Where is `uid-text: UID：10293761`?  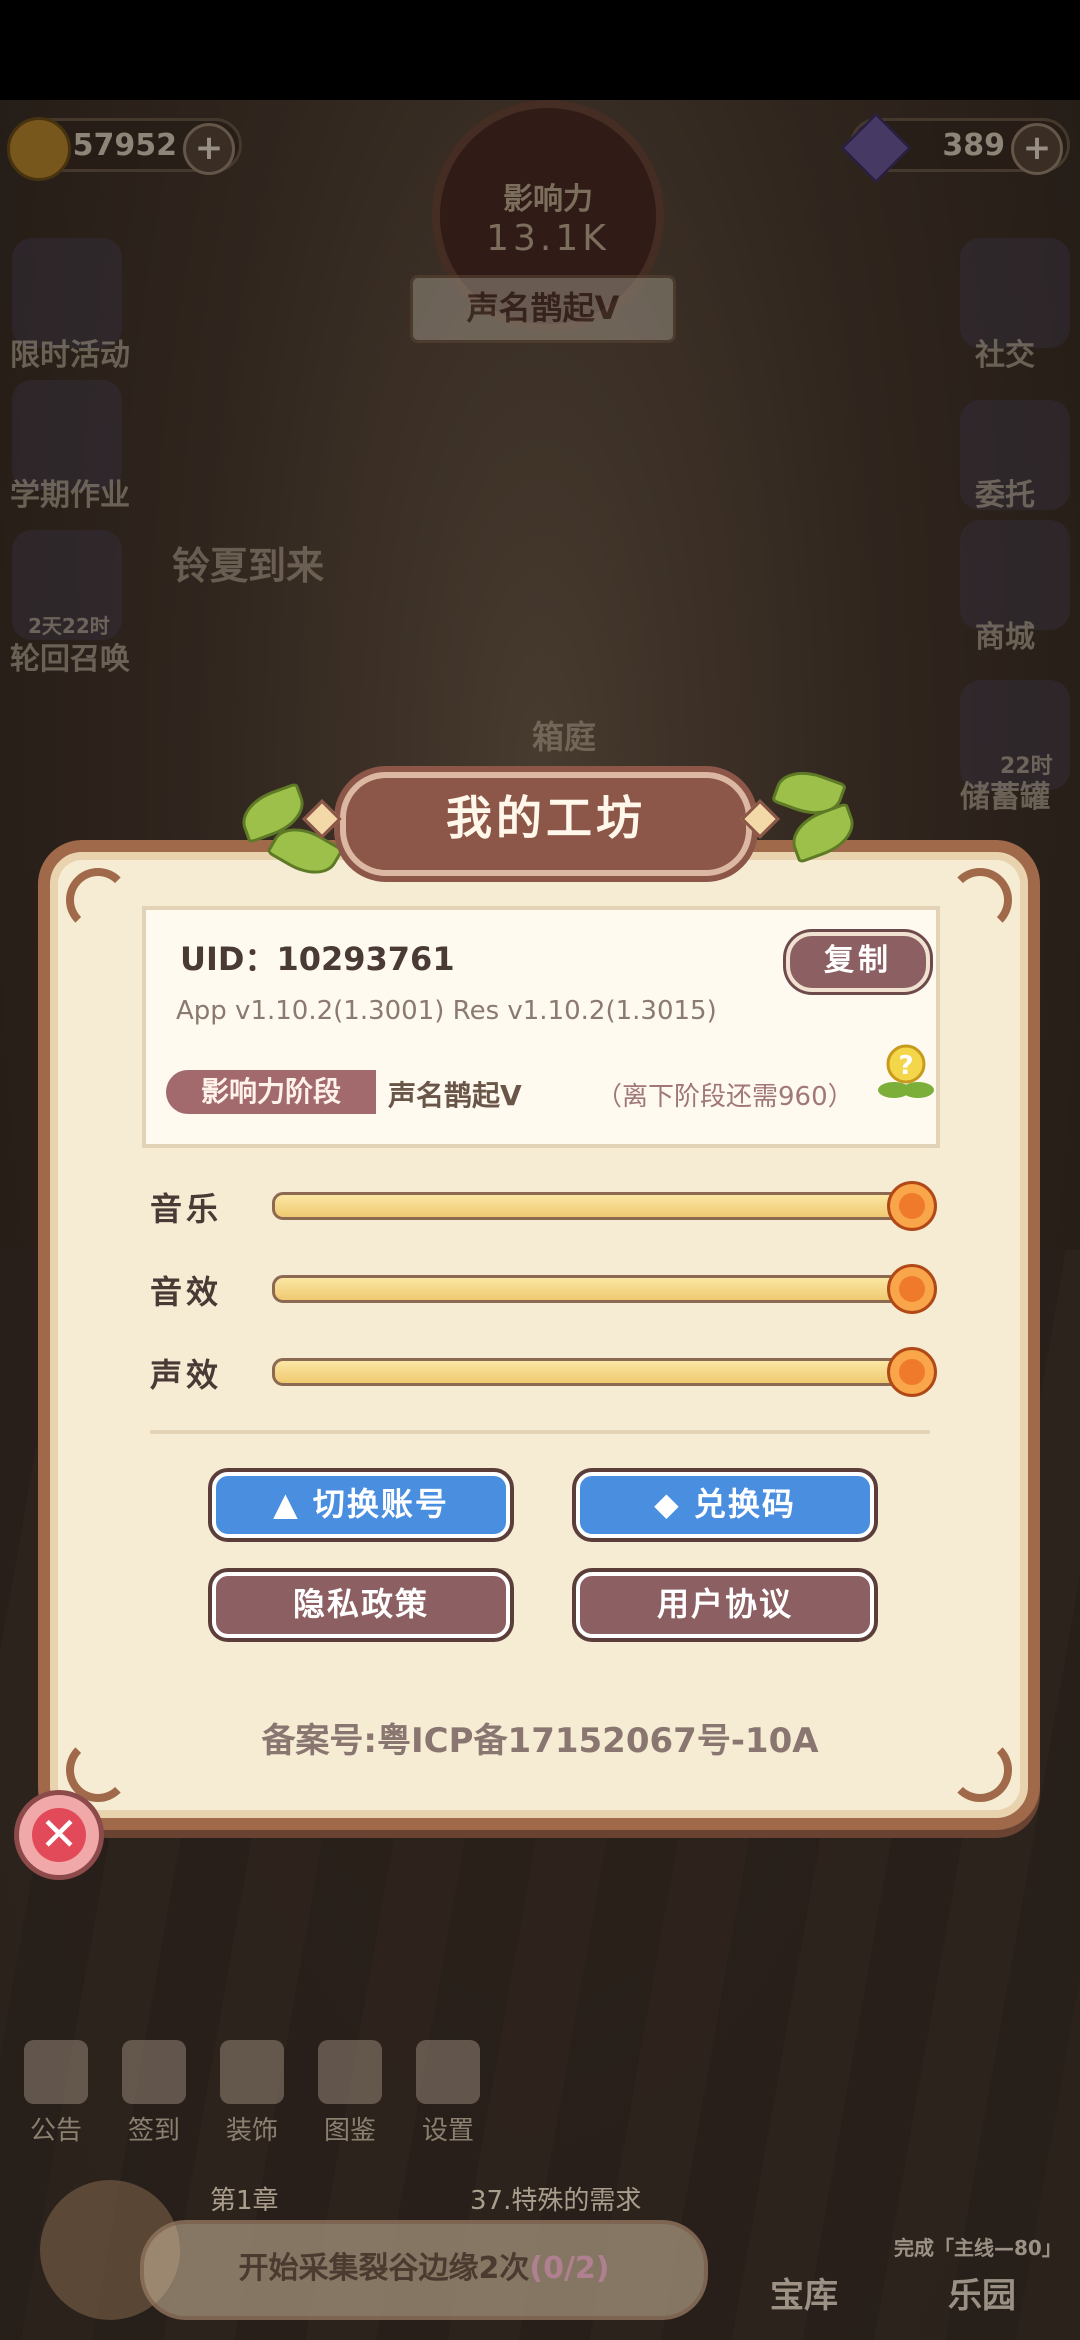
uid-text: UID：10293761 is located at coordinates (317, 959).